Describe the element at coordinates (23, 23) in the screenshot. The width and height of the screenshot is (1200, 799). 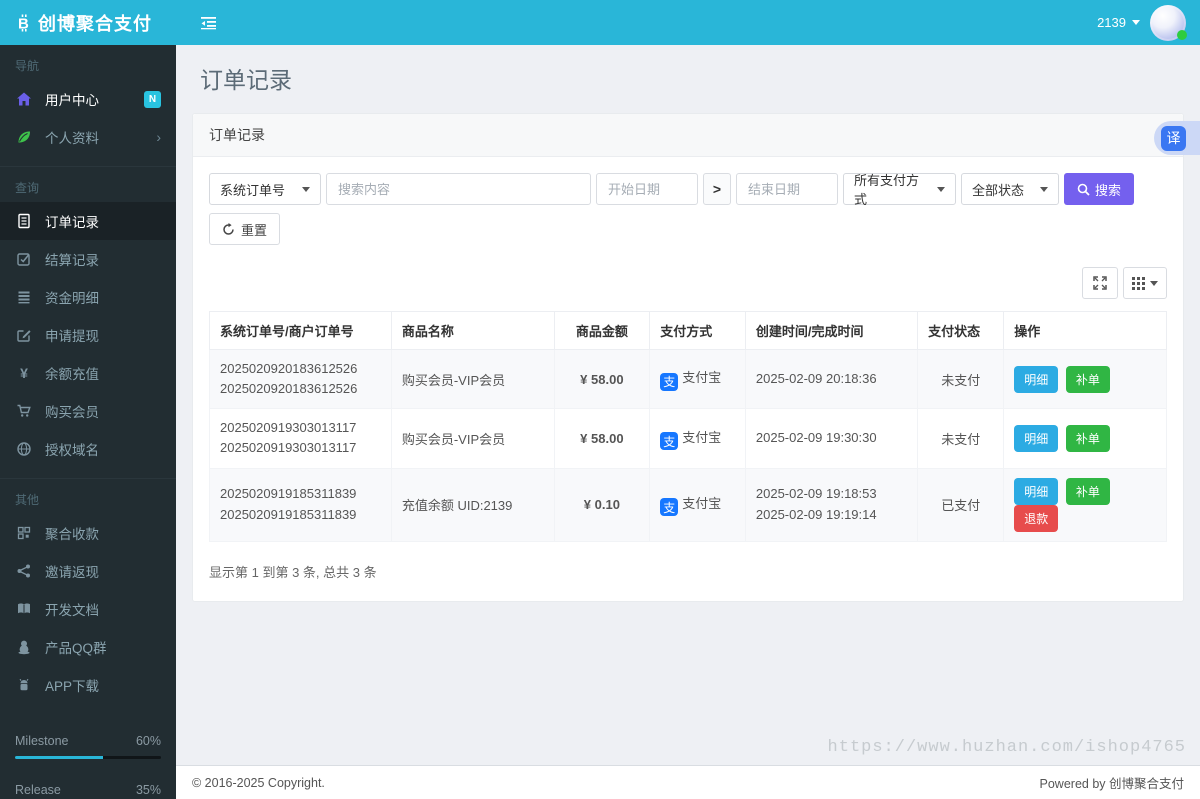
I see `bitcoin-icon: B` at that location.